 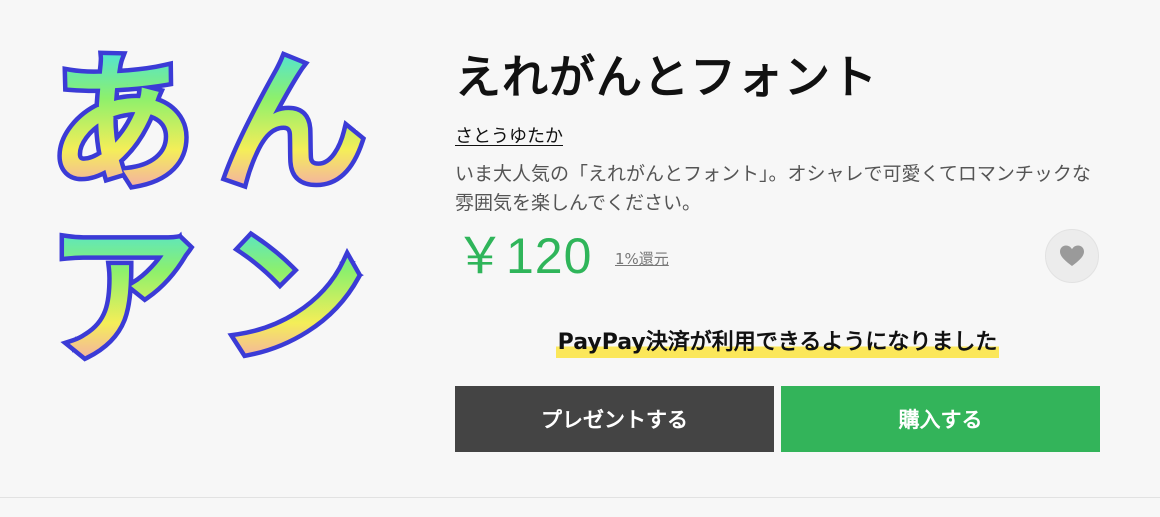 I want to click on paypay-notice: PayPay決済が利用できるようになりました, so click(x=777, y=343).